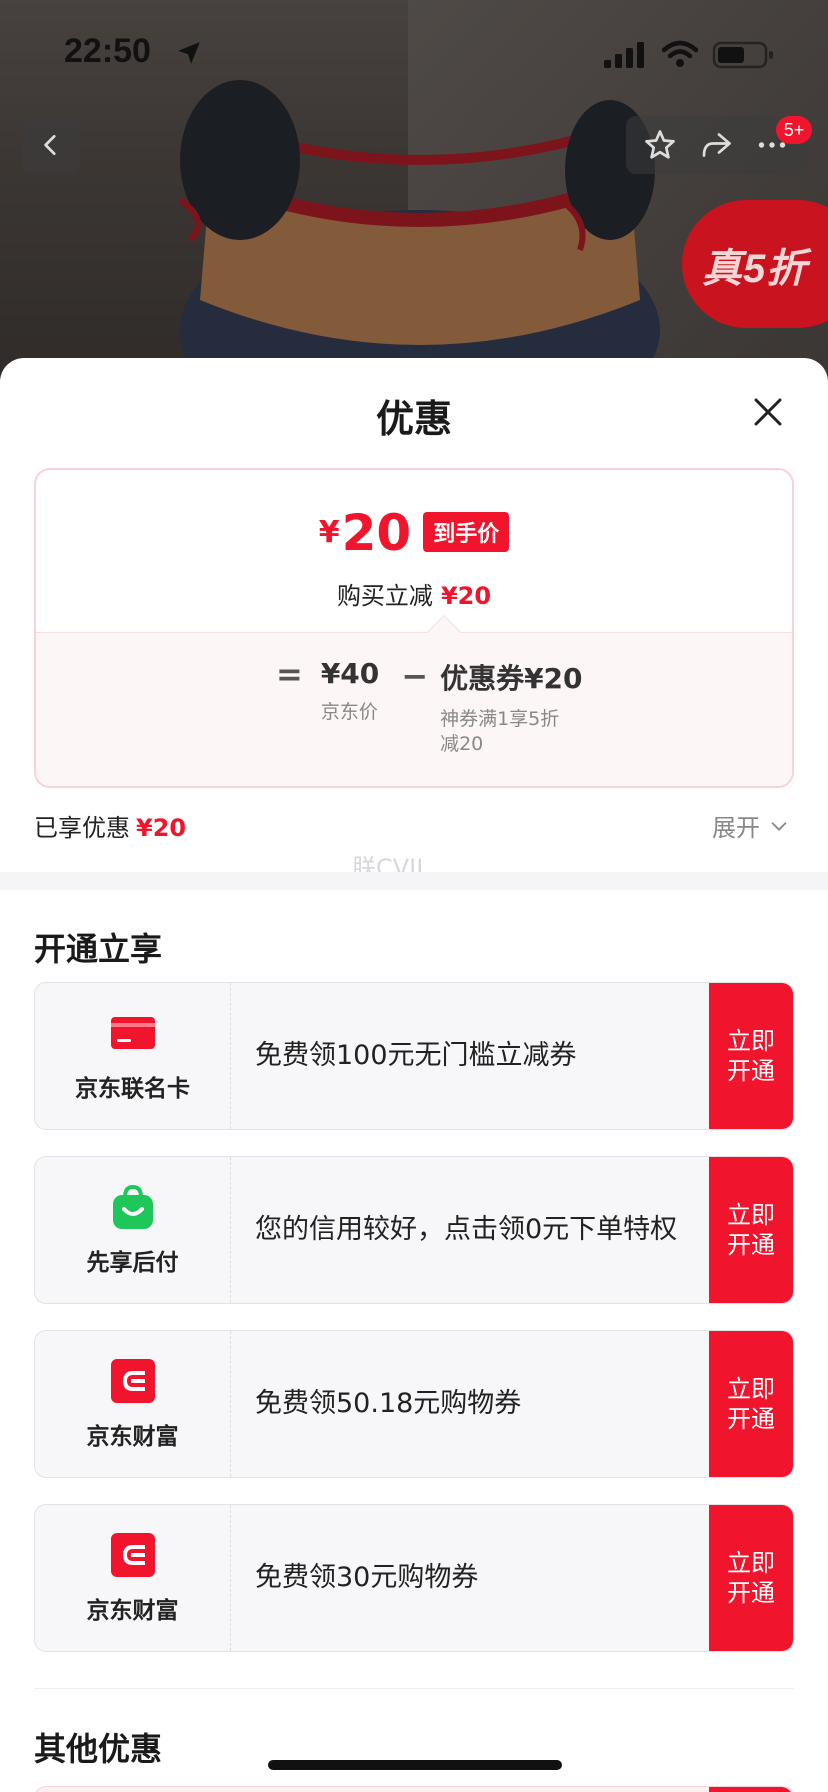 The height and width of the screenshot is (1792, 828). I want to click on shopping-bag-icon, so click(132, 1206).